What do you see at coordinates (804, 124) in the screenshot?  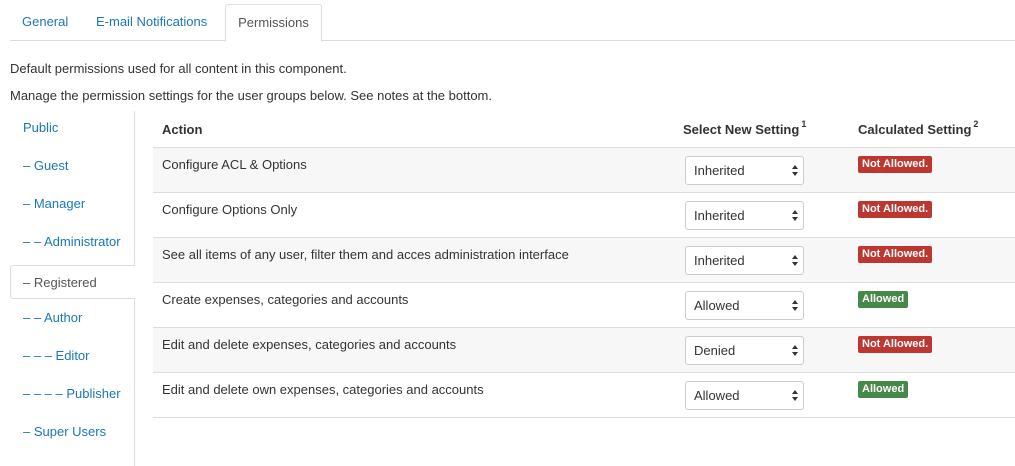 I see `footnote-1: 1` at bounding box center [804, 124].